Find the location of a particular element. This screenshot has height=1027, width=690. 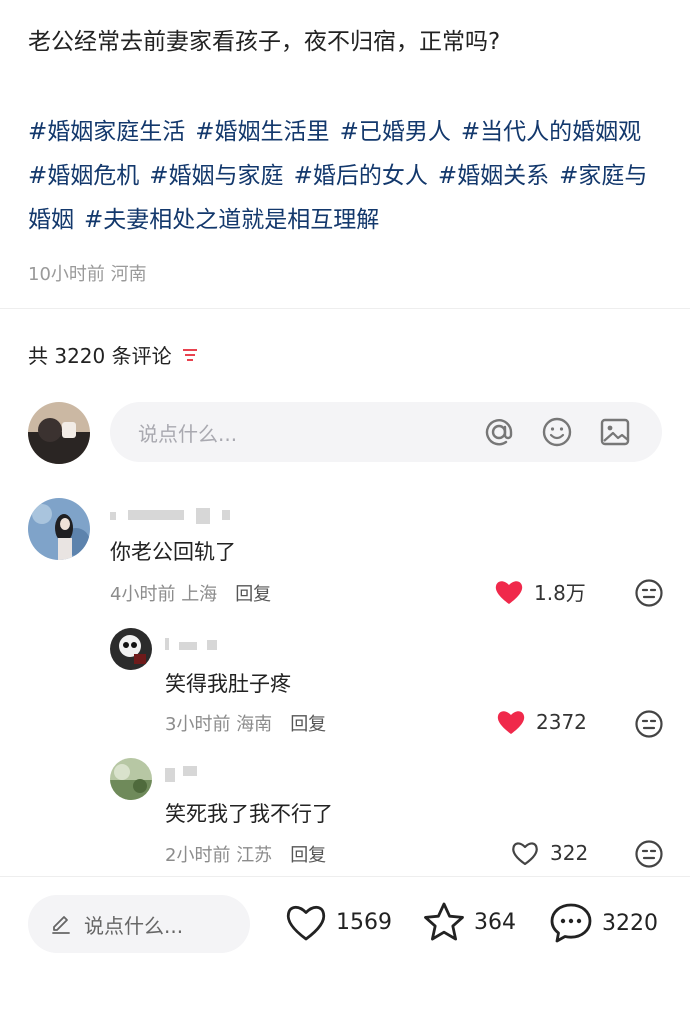

favorite-button: 364 is located at coordinates (469, 922).